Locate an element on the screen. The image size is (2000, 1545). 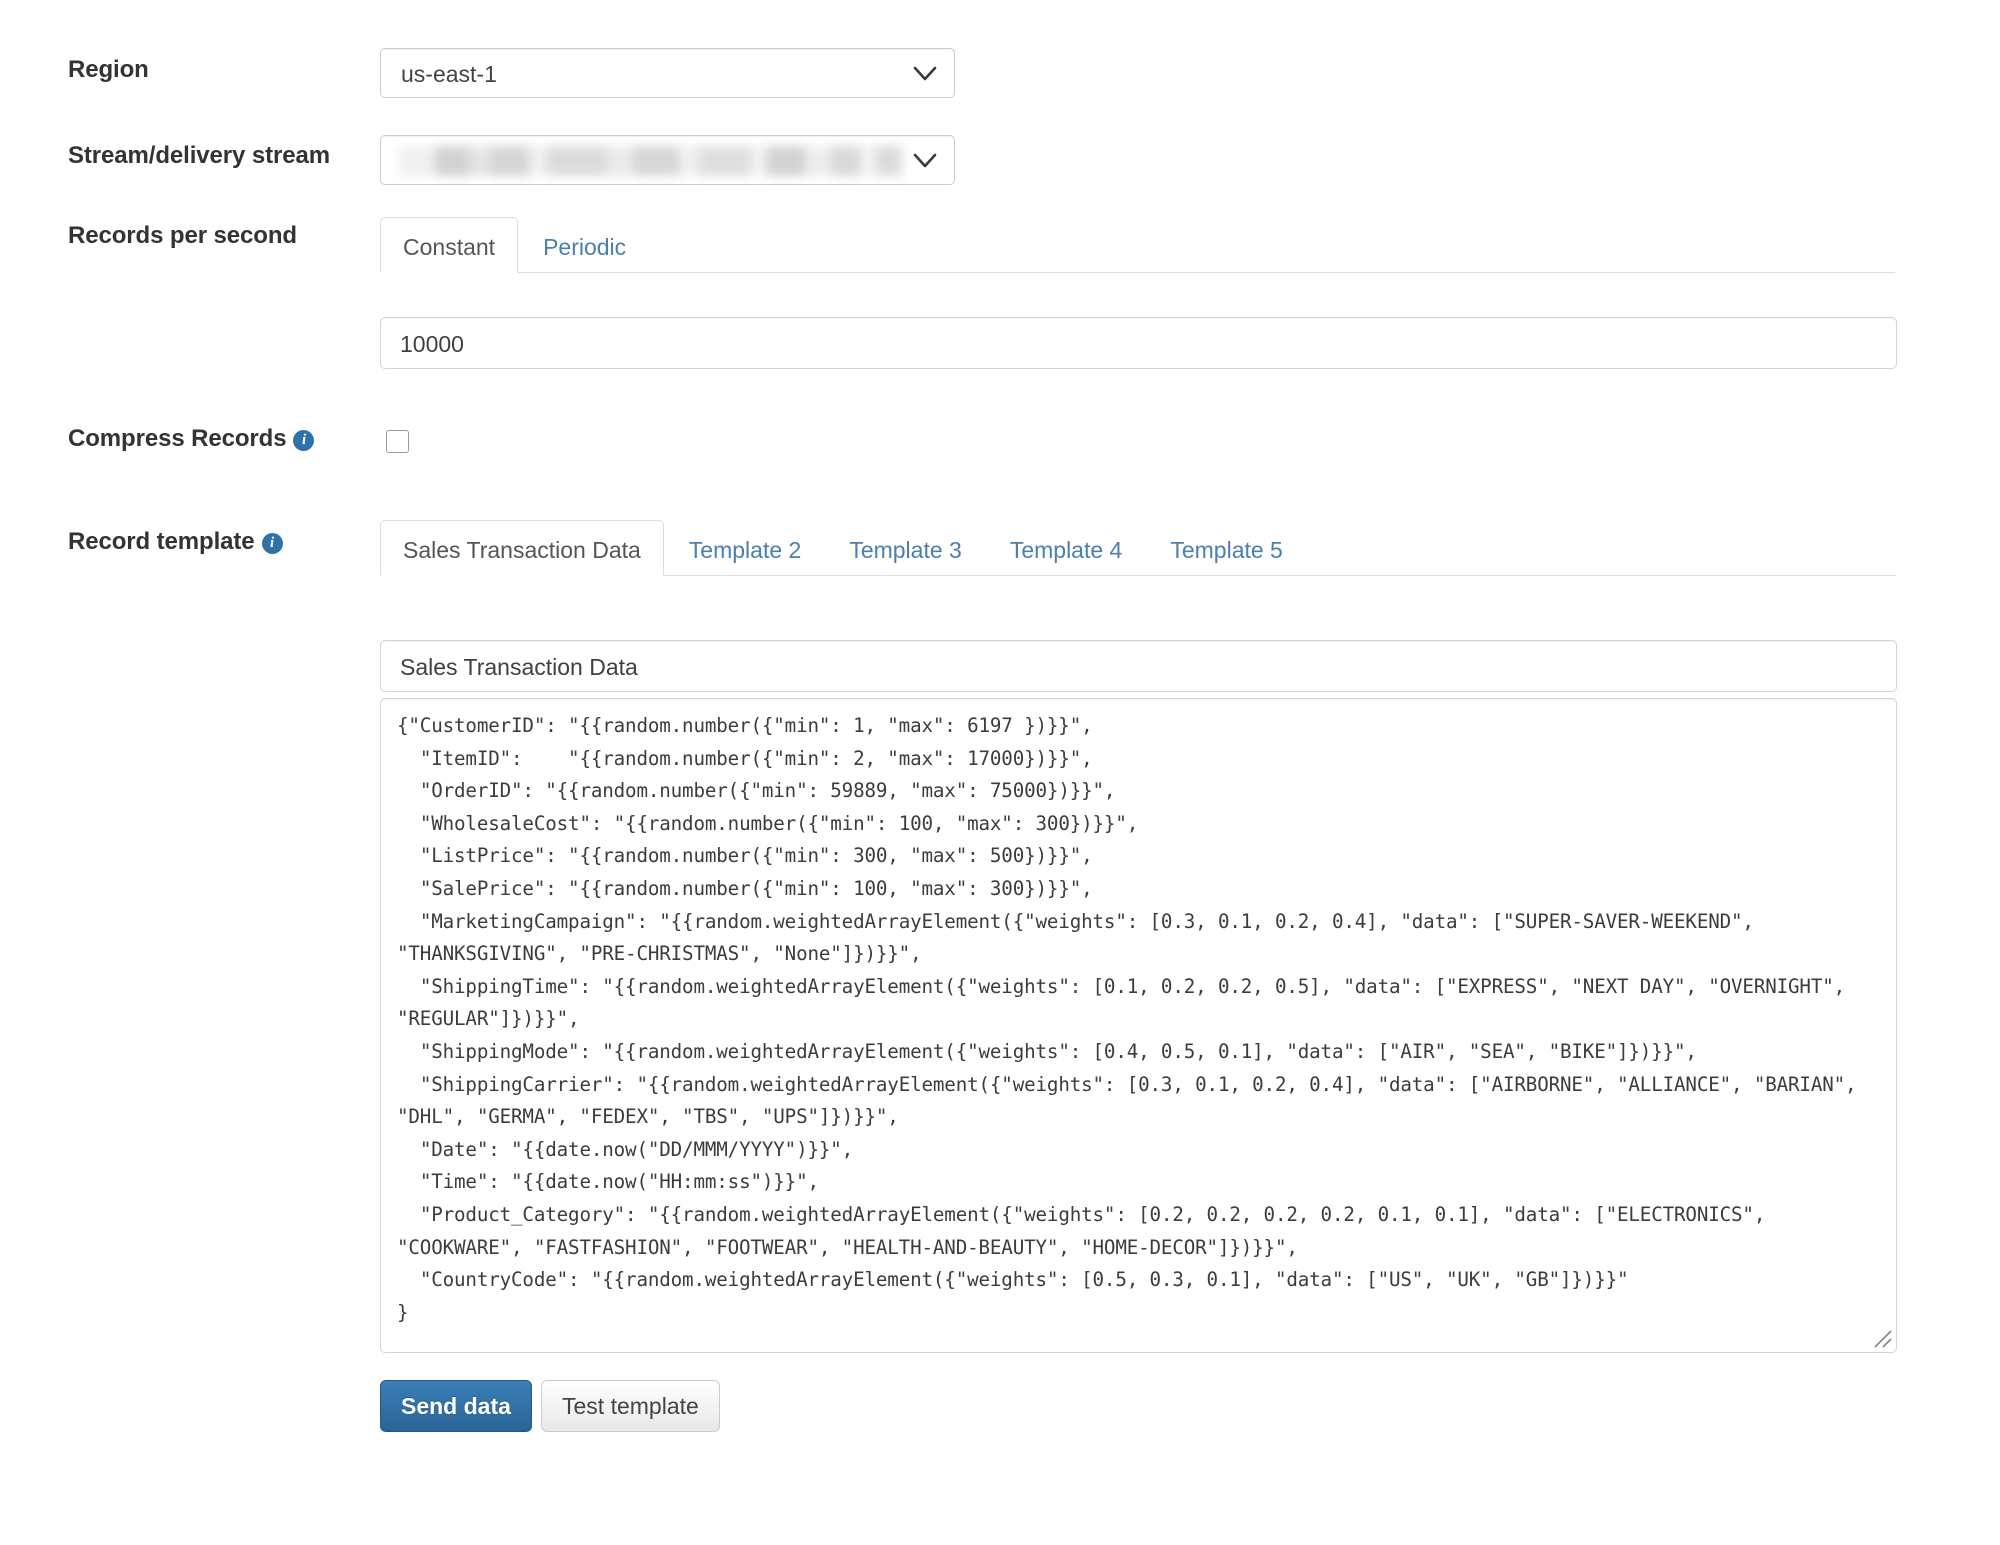
tab-template-5: Template 5 is located at coordinates (1226, 548).